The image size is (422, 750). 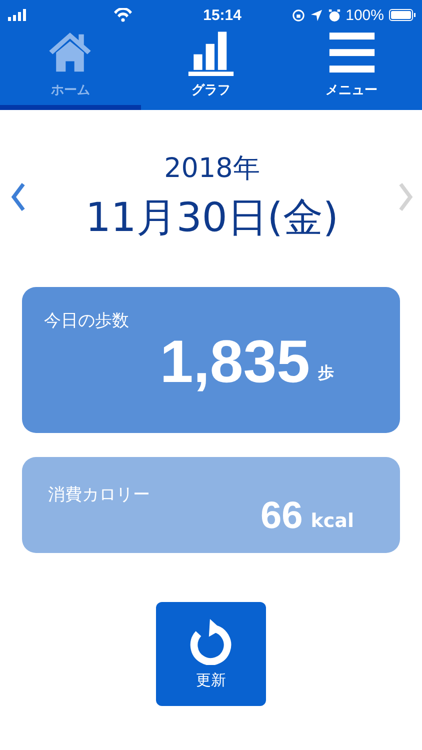 I want to click on card-label: 今日の歩数, so click(x=86, y=321).